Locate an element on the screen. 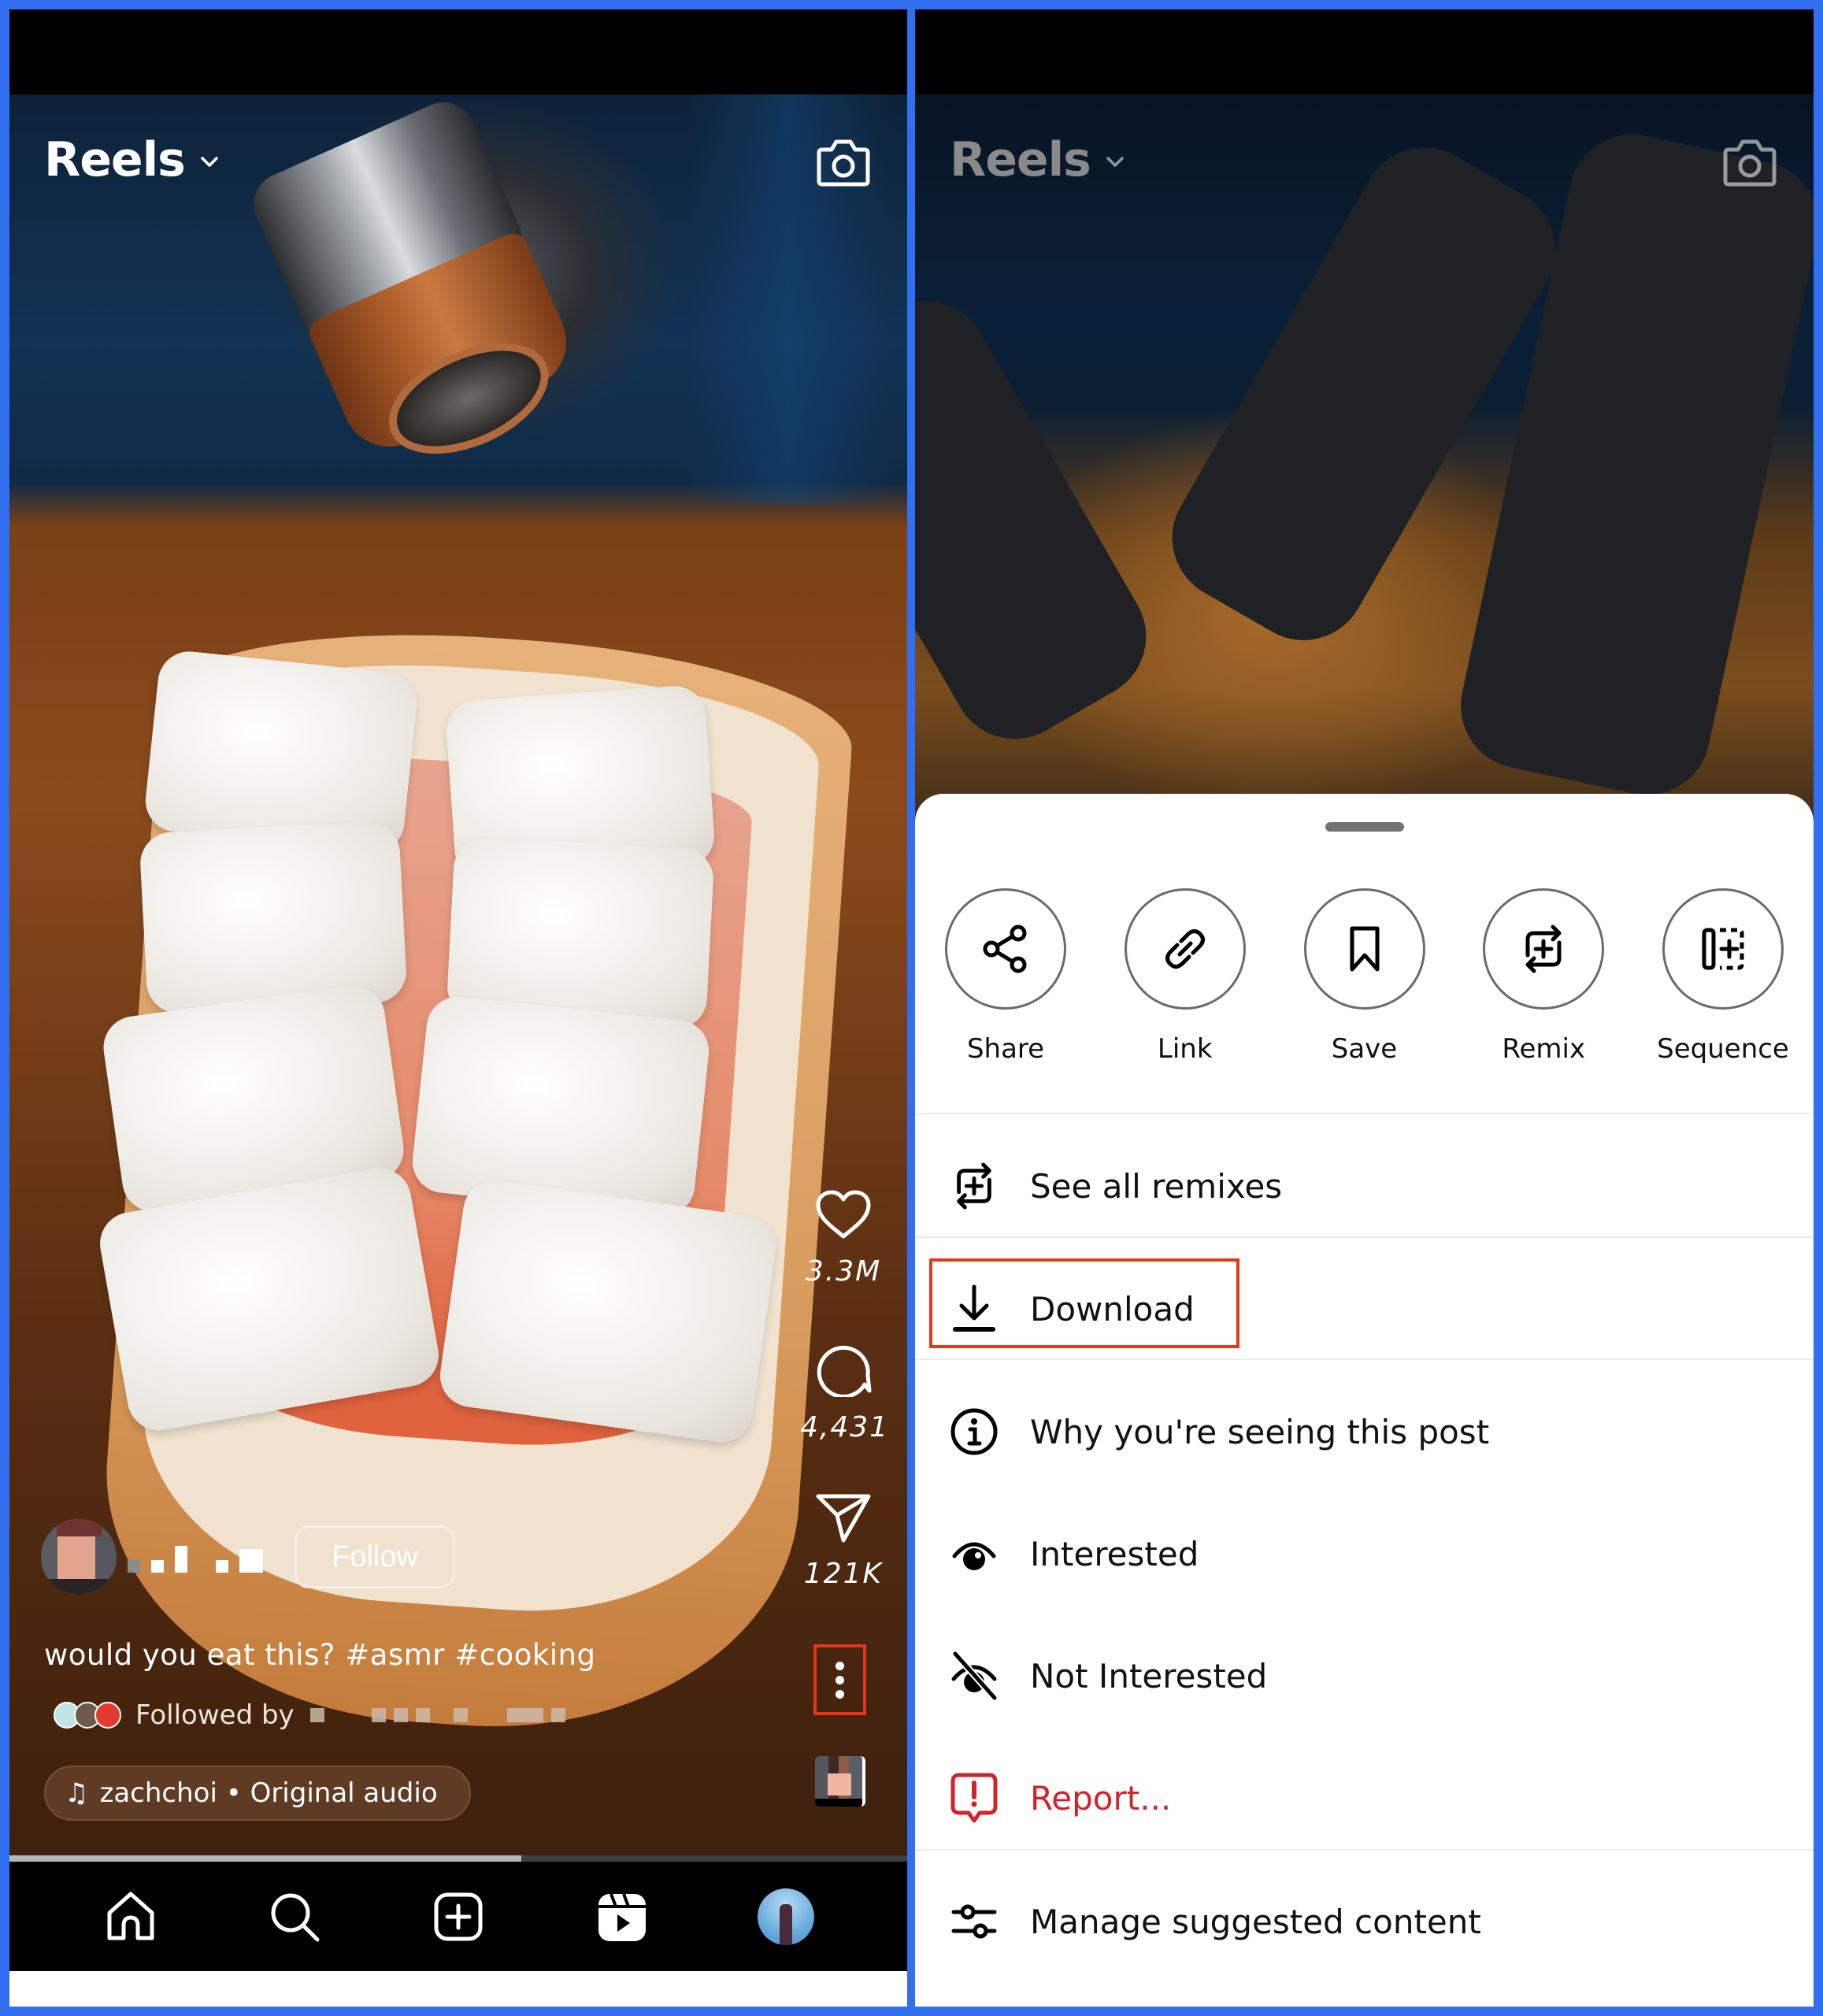  eye-icon is located at coordinates (974, 1556).